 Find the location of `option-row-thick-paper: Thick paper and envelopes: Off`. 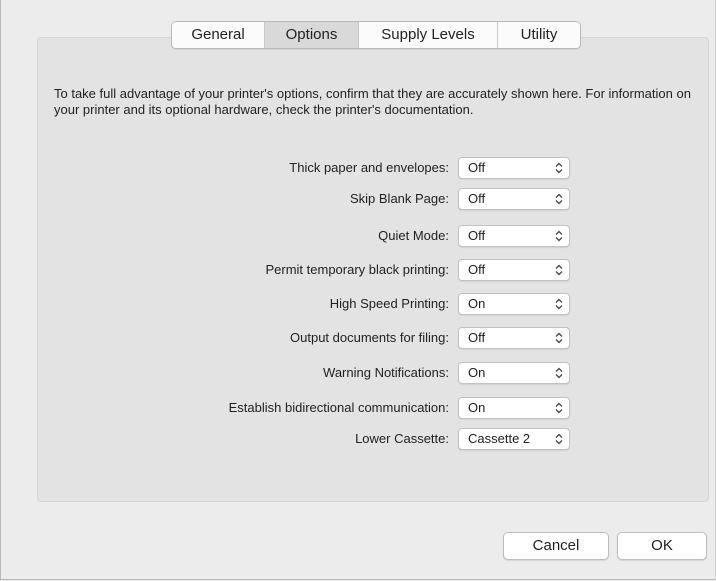

option-row-thick-paper: Thick paper and envelopes: Off is located at coordinates (358, 168).